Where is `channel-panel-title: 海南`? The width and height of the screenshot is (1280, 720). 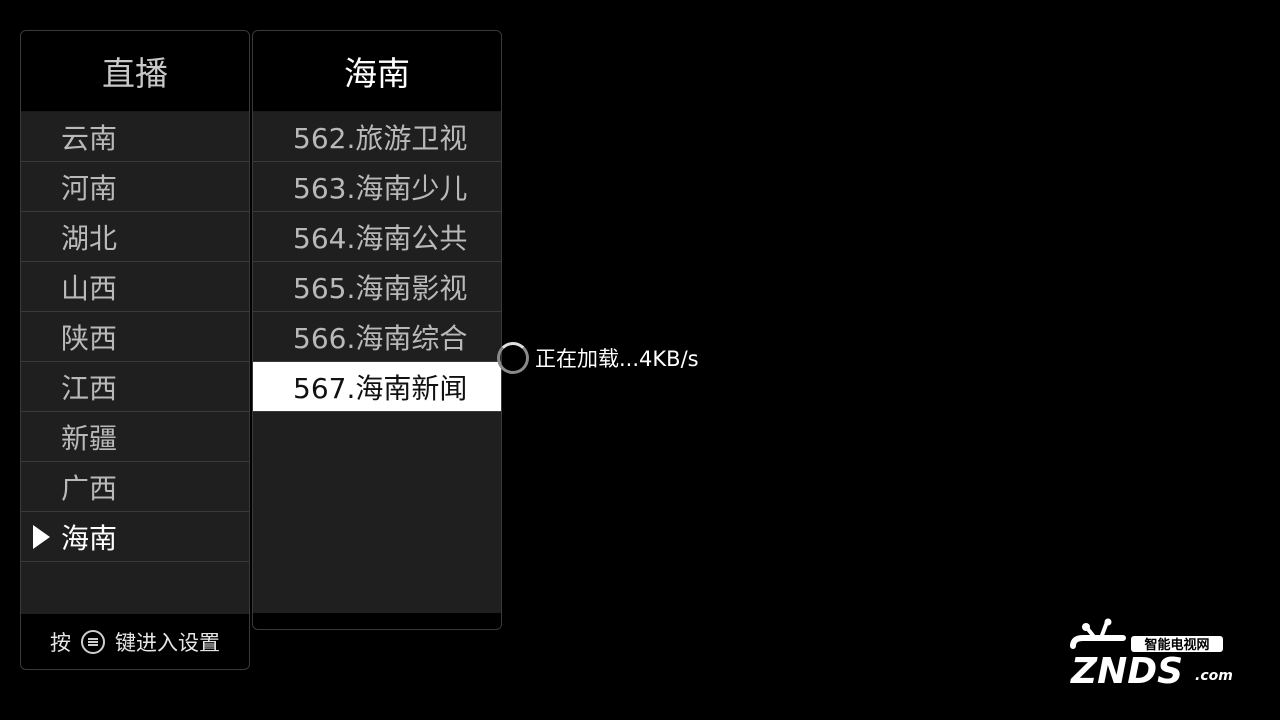 channel-panel-title: 海南 is located at coordinates (377, 71).